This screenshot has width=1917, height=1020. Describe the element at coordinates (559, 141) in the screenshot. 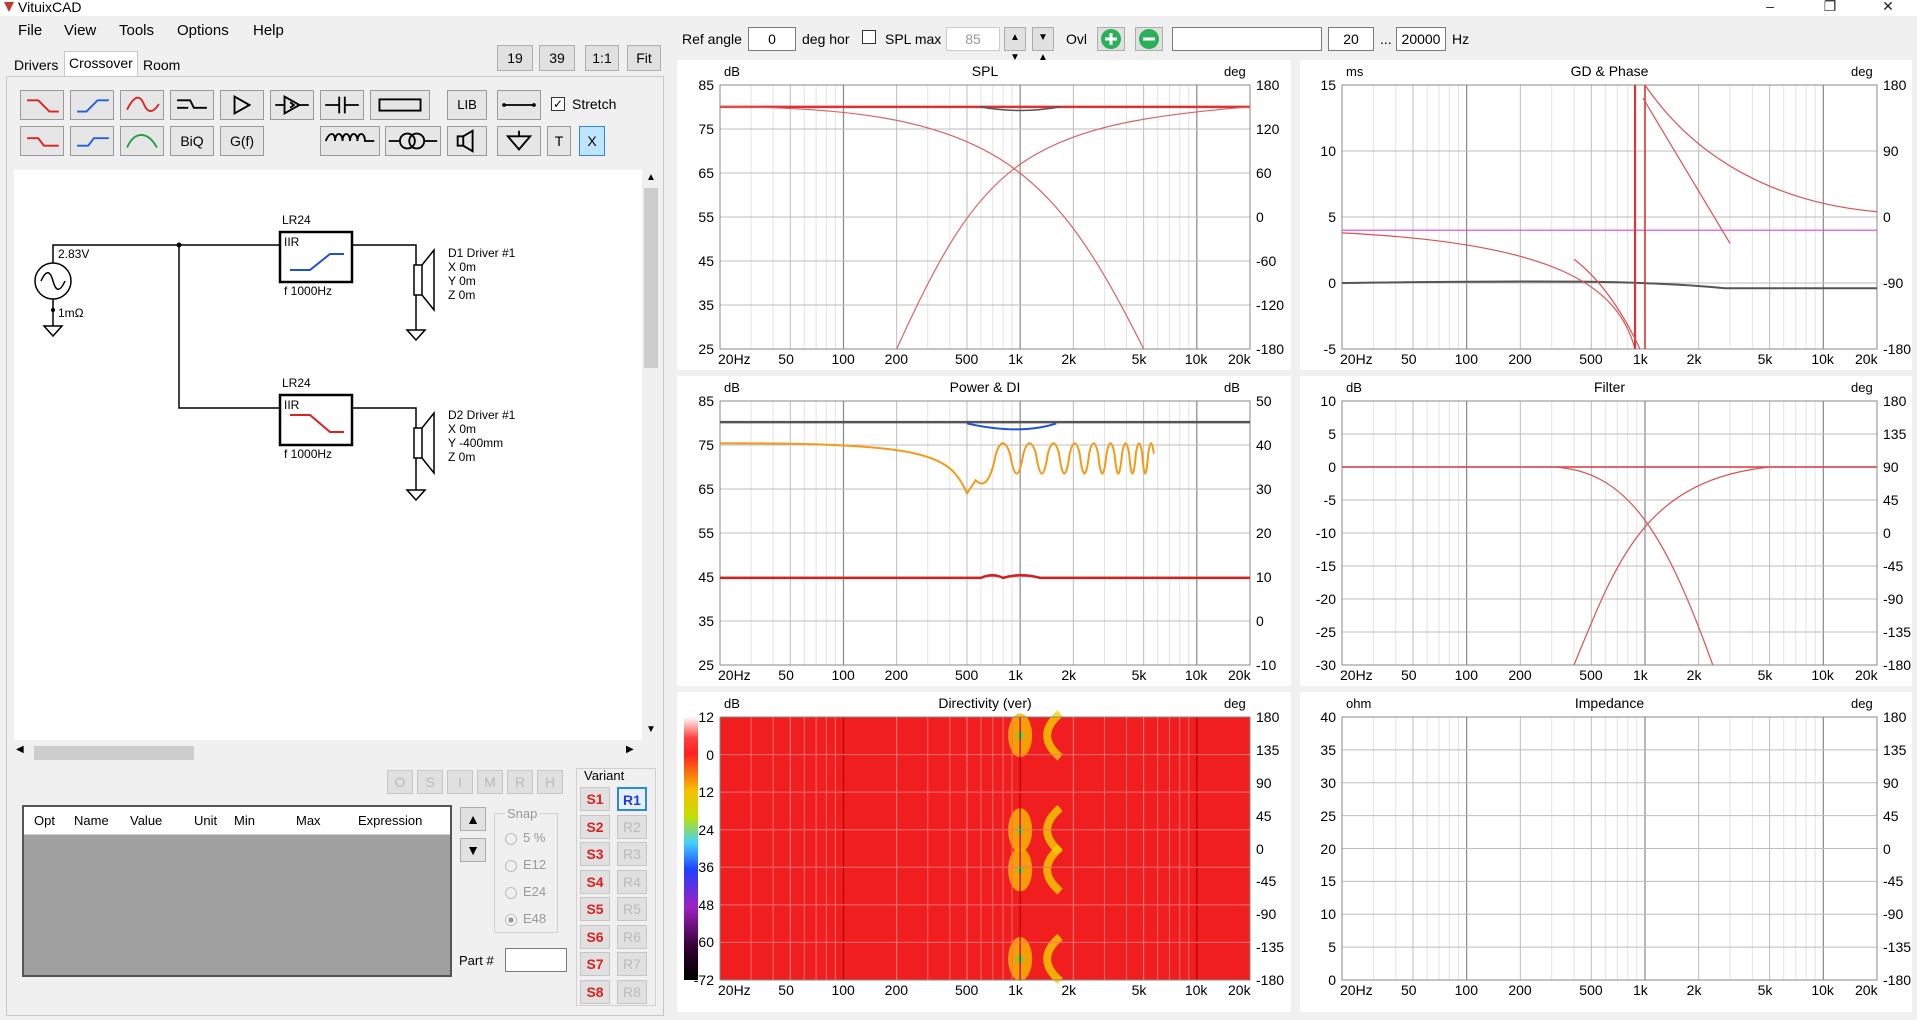

I see `text-tool: T` at that location.